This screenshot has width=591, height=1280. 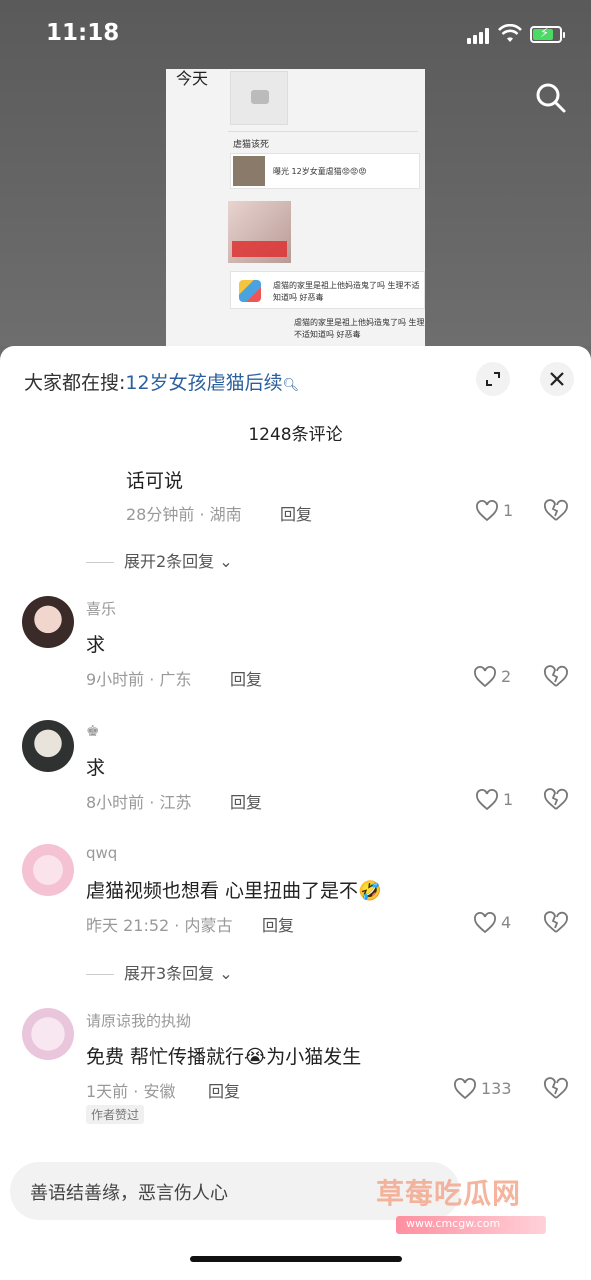 What do you see at coordinates (320, 171) in the screenshot?
I see `screenshot-row-text: 曝光 12岁女童虐猫😡😡😡` at bounding box center [320, 171].